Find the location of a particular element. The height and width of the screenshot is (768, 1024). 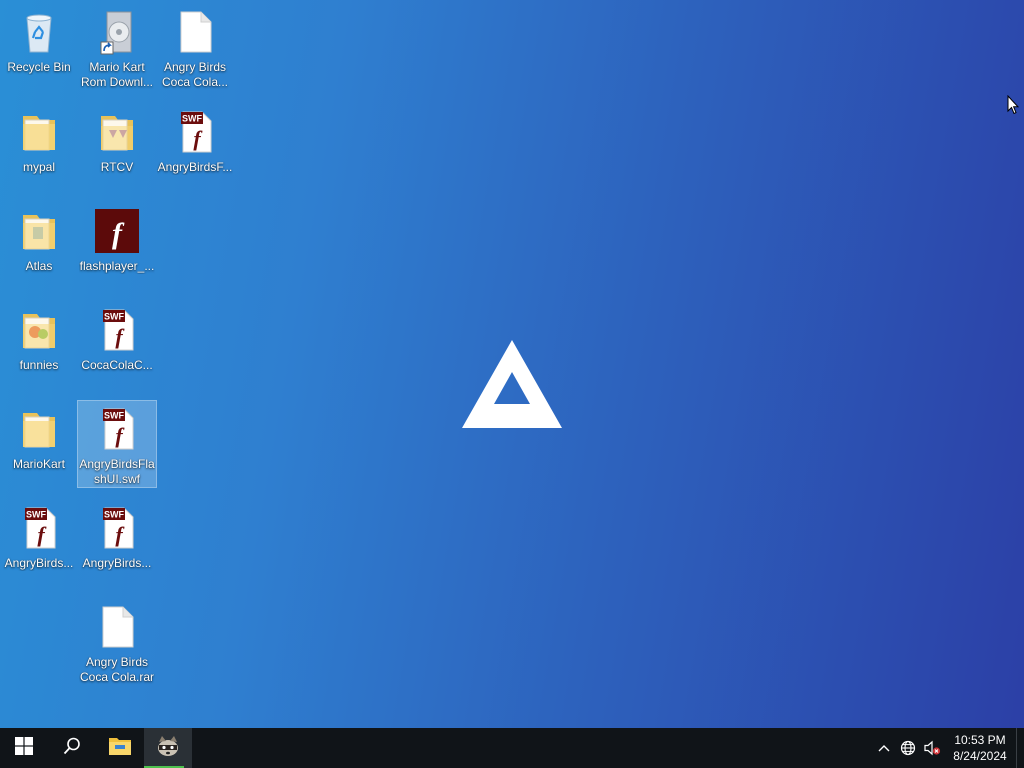

clock-date: 8/24/2024 is located at coordinates (980, 756).